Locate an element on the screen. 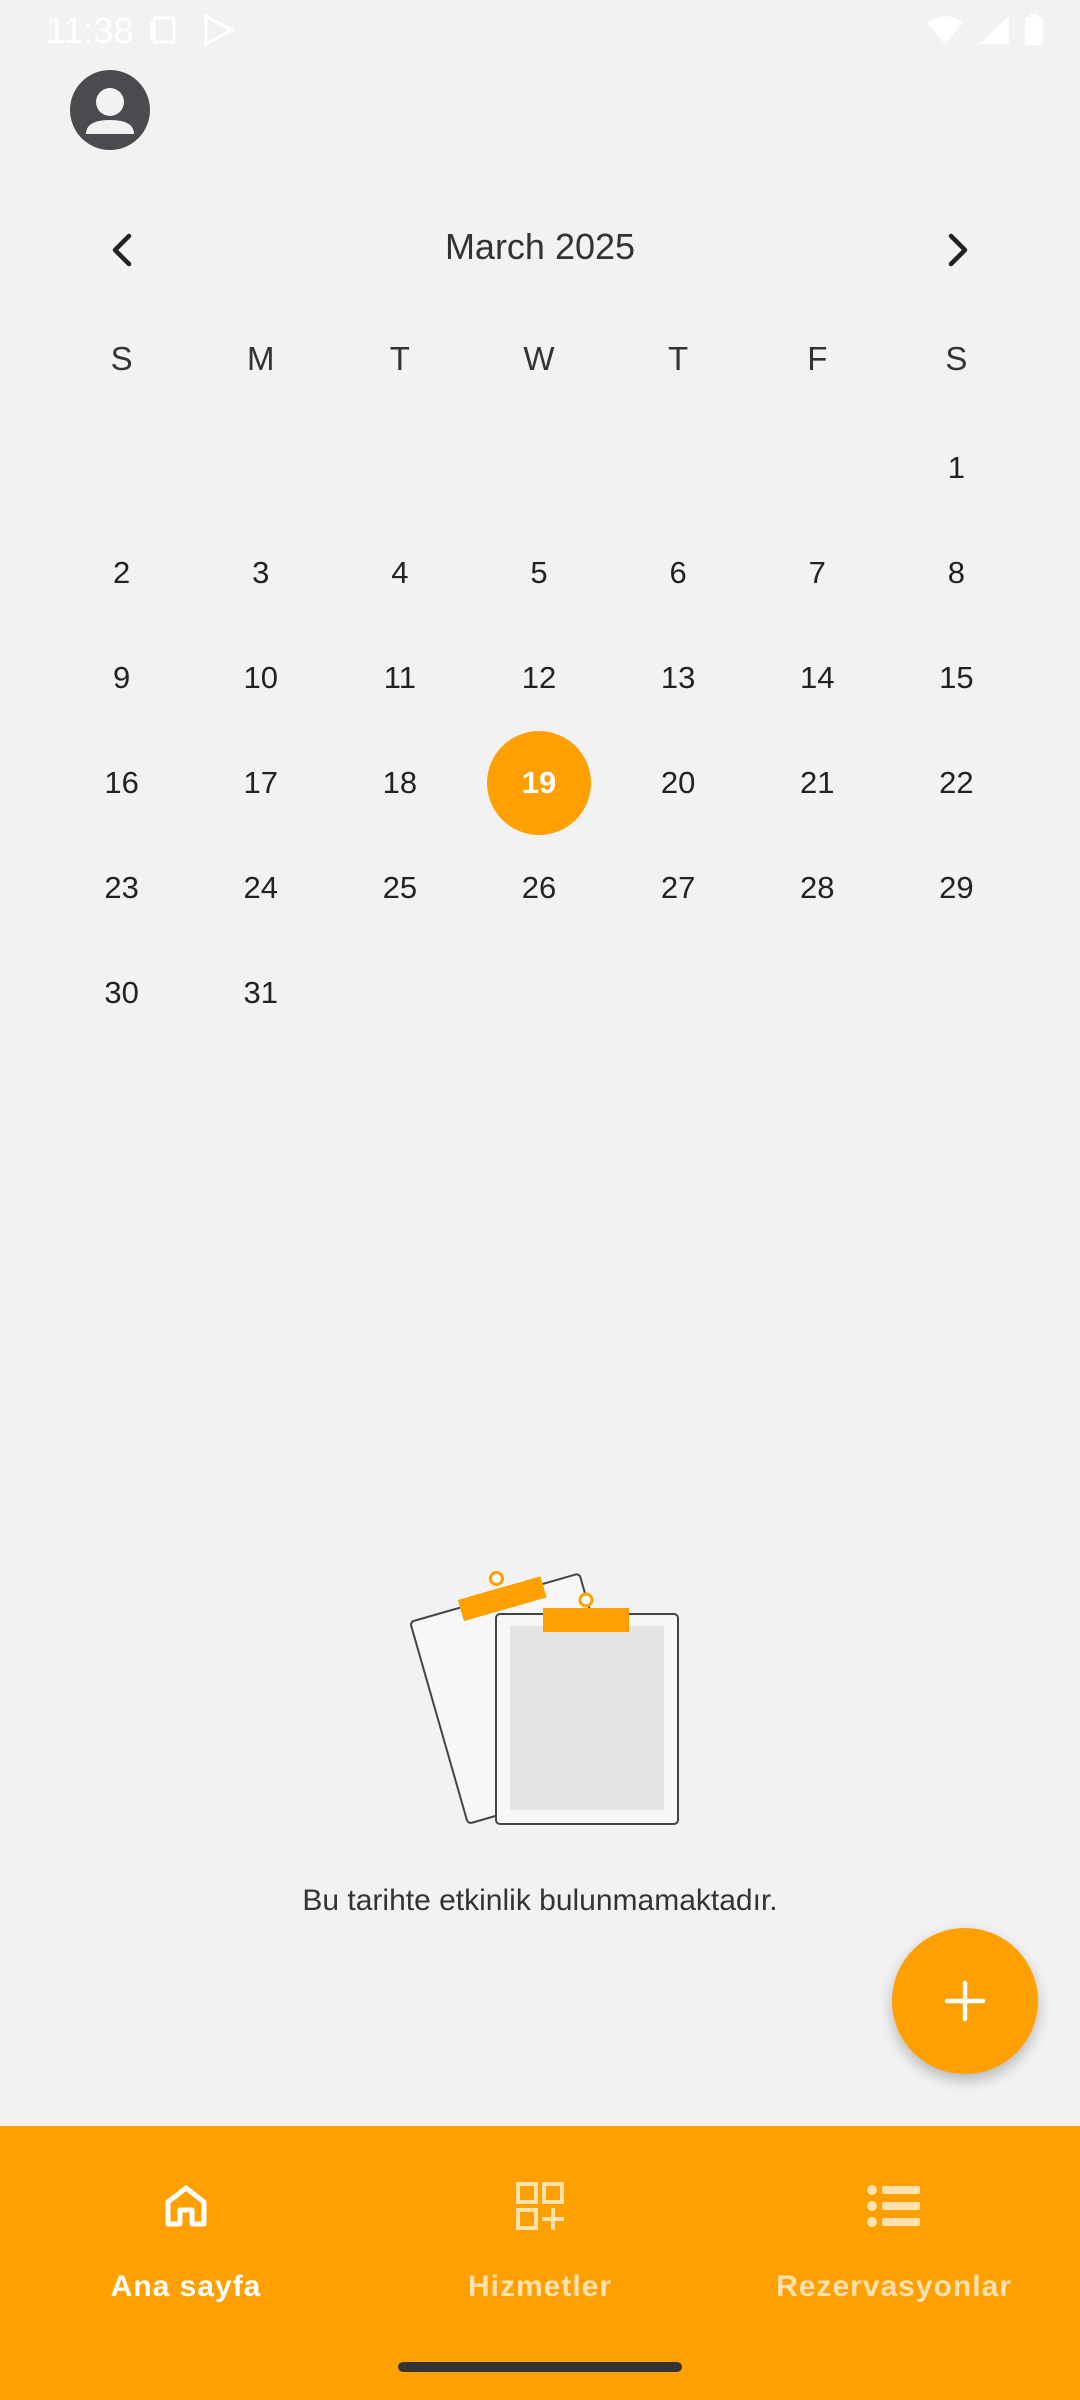  nav-label-reservations: Rezervasyonlar is located at coordinates (894, 2286).